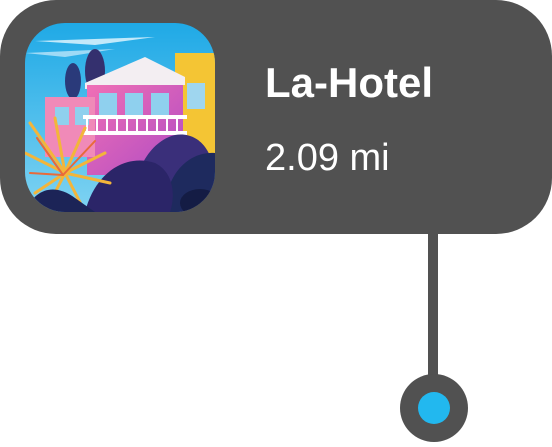  What do you see at coordinates (349, 82) in the screenshot?
I see `place-name: La-Hotel` at bounding box center [349, 82].